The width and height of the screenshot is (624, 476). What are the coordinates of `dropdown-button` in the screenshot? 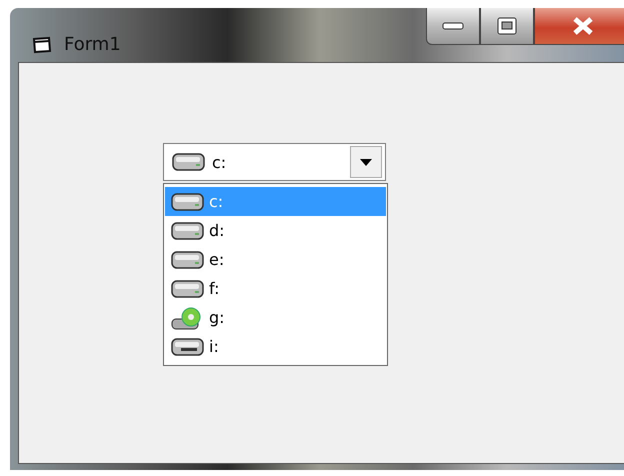 It's located at (366, 162).